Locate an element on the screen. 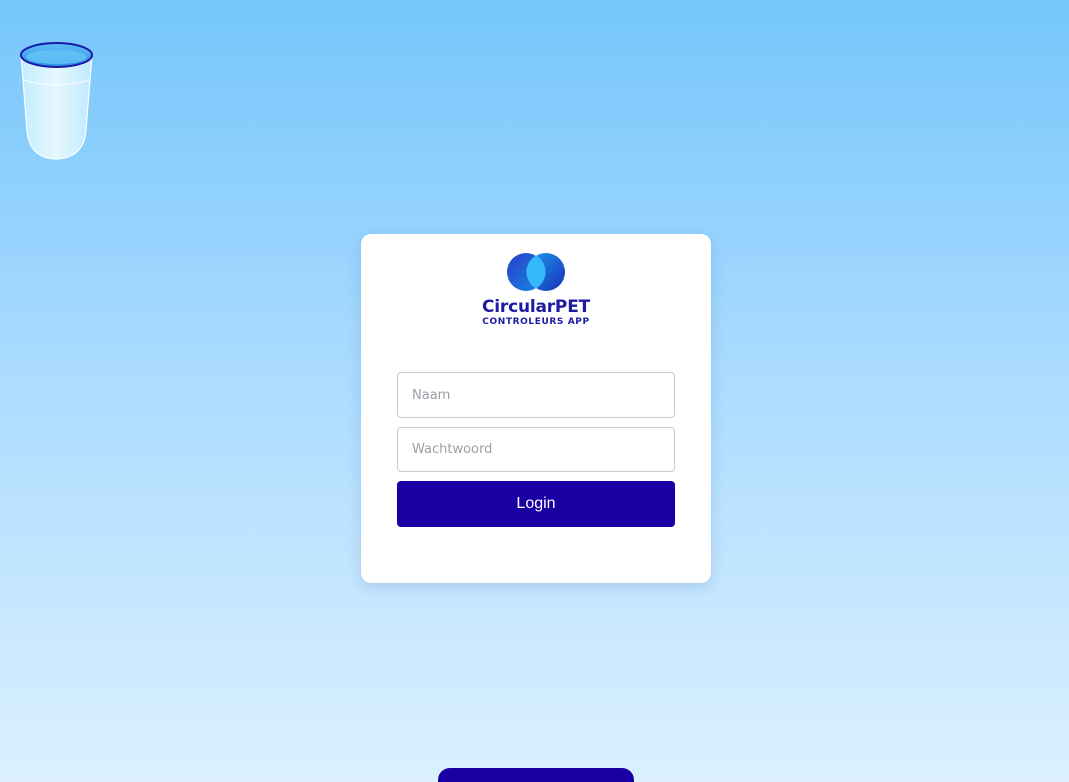 This screenshot has height=782, width=1069. login-button: Login is located at coordinates (536, 504).